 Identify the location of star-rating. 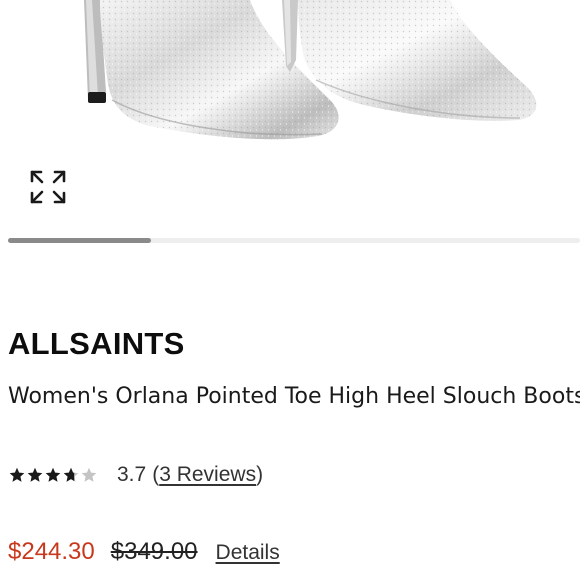
(54, 475).